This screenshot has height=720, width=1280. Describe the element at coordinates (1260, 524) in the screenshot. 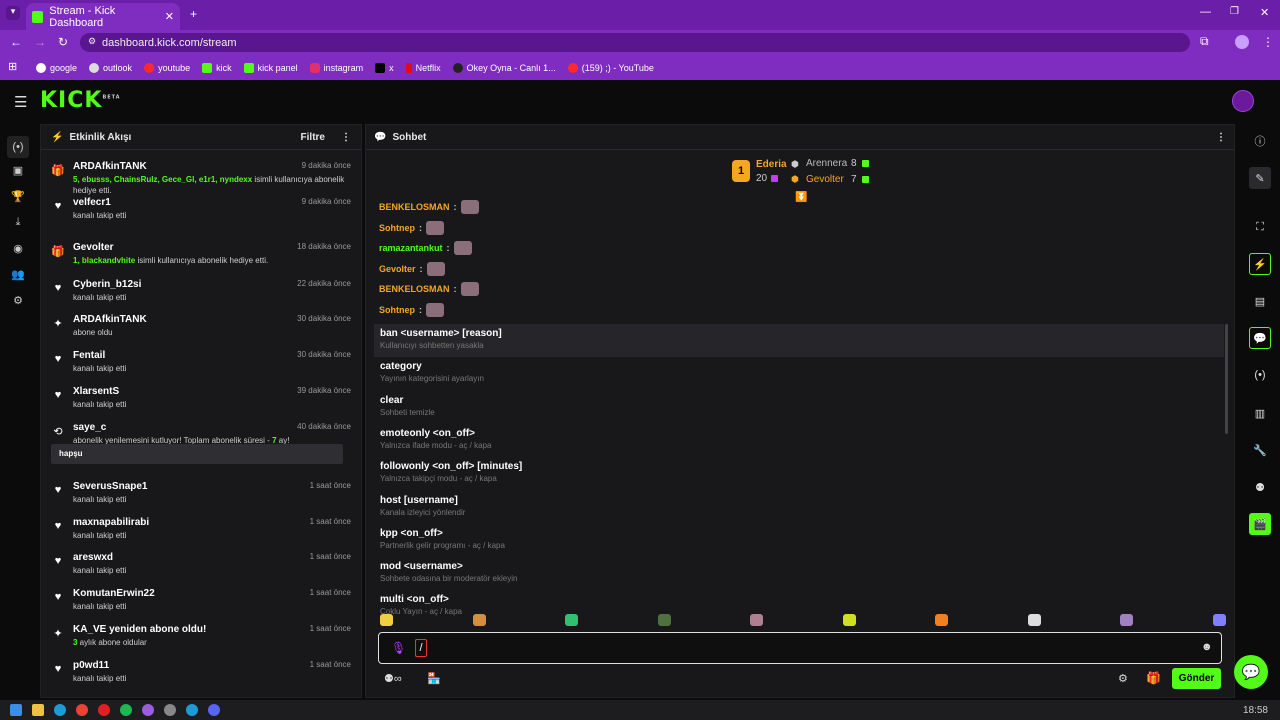

I see `clapper-icon: 🎬` at that location.